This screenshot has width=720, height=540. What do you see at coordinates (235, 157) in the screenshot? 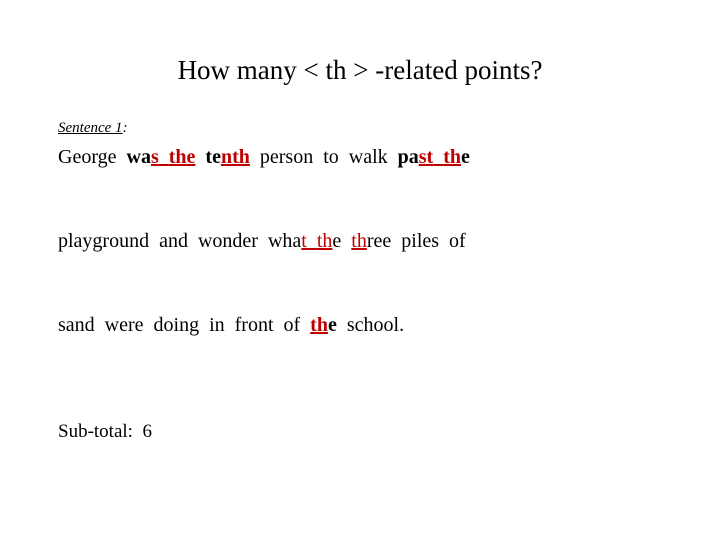
I see `run-nth-highlight: nth` at bounding box center [235, 157].